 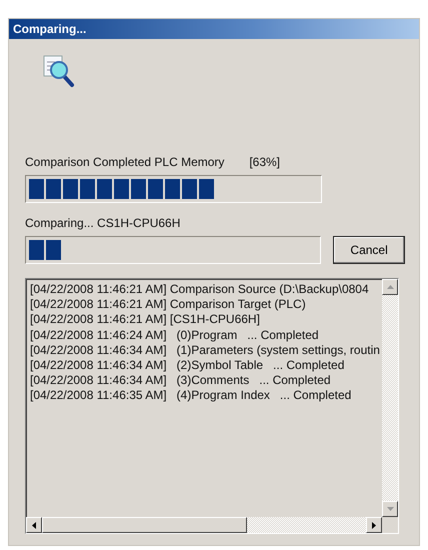 What do you see at coordinates (124, 162) in the screenshot?
I see `progress-label: Comparison Completed PLC Memory` at bounding box center [124, 162].